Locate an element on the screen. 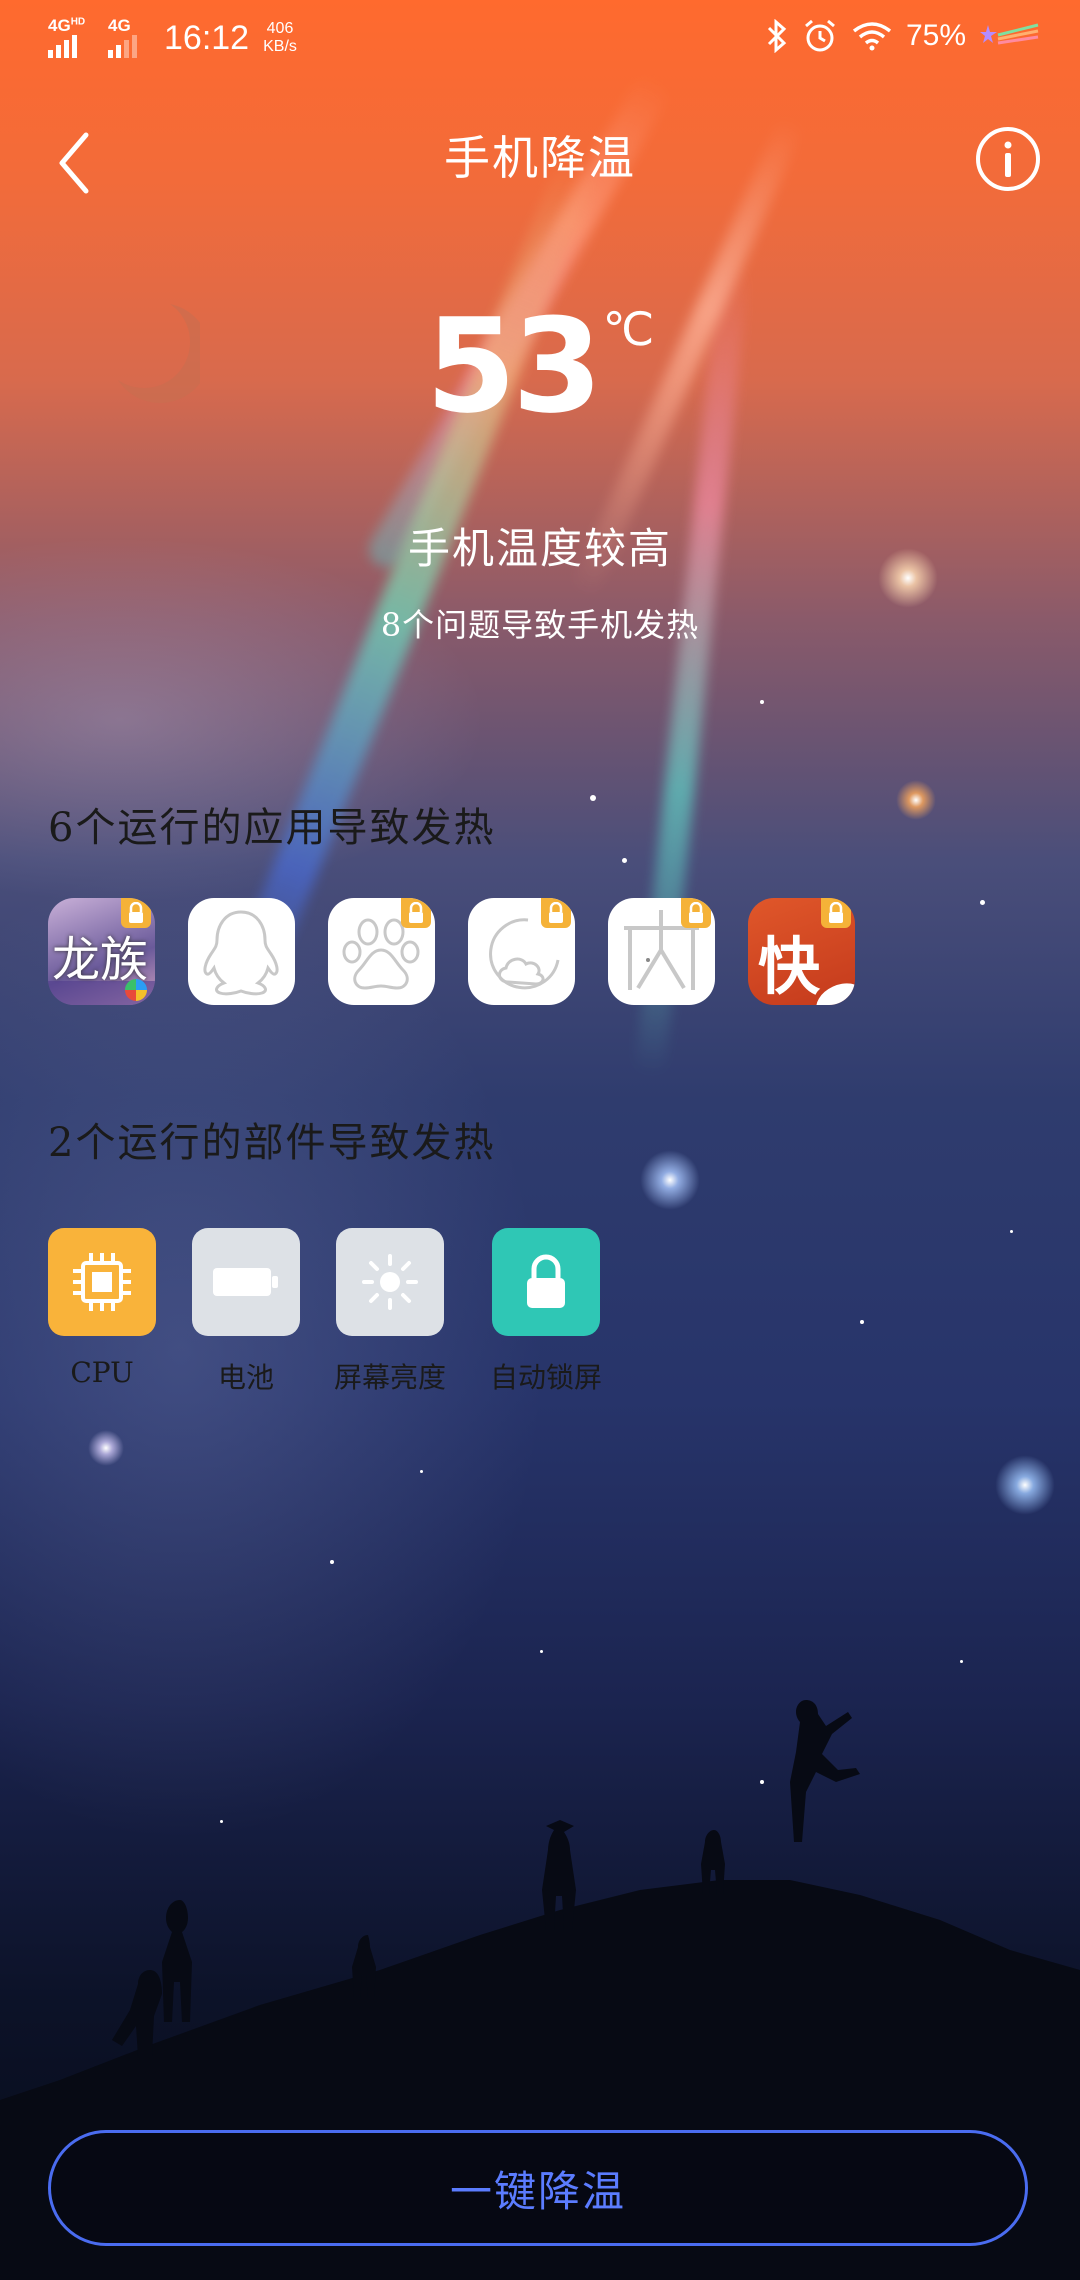 This screenshot has height=2280, width=1080. app-item-baidu is located at coordinates (381, 951).